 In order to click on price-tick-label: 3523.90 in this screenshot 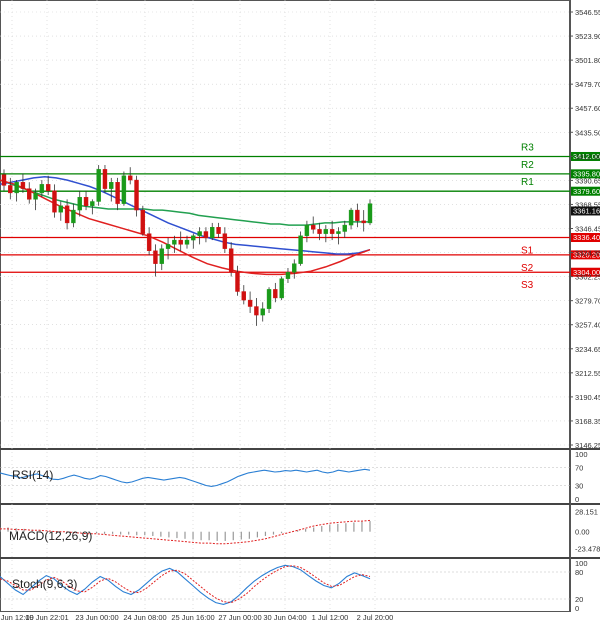, I will do `click(587, 36)`.